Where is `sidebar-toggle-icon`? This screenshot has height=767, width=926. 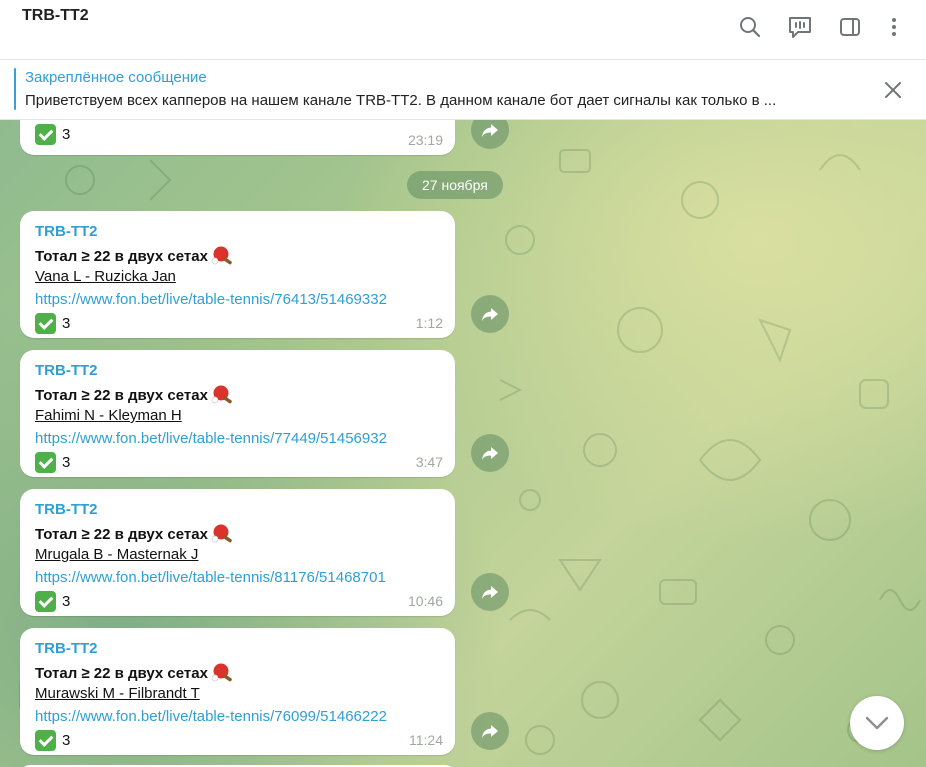
sidebar-toggle-icon is located at coordinates (850, 27).